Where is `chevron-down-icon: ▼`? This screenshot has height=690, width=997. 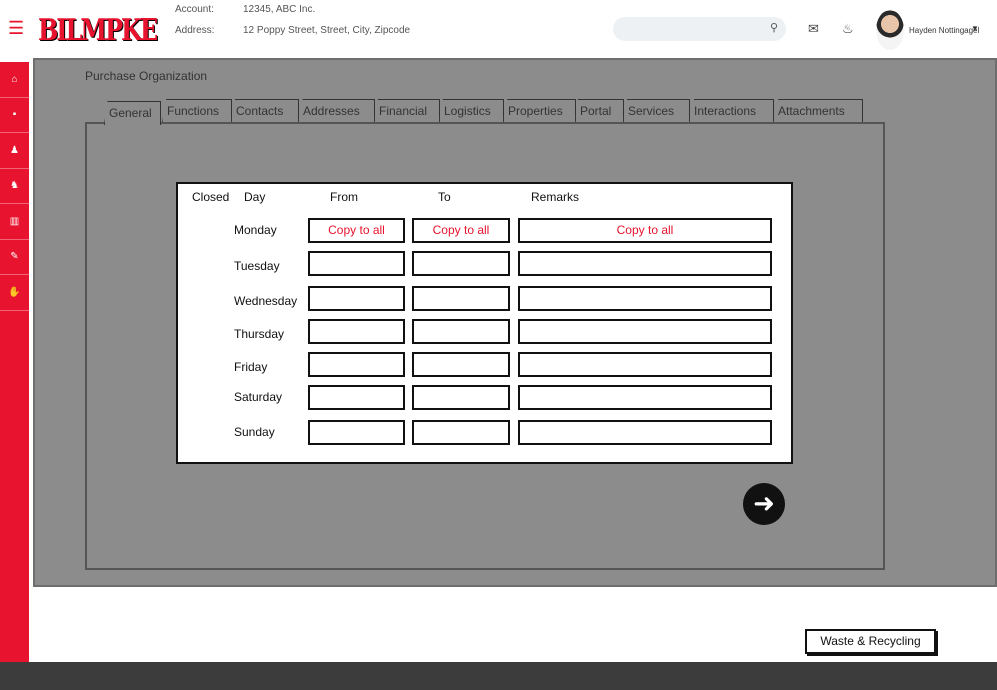
chevron-down-icon: ▼ is located at coordinates (975, 28).